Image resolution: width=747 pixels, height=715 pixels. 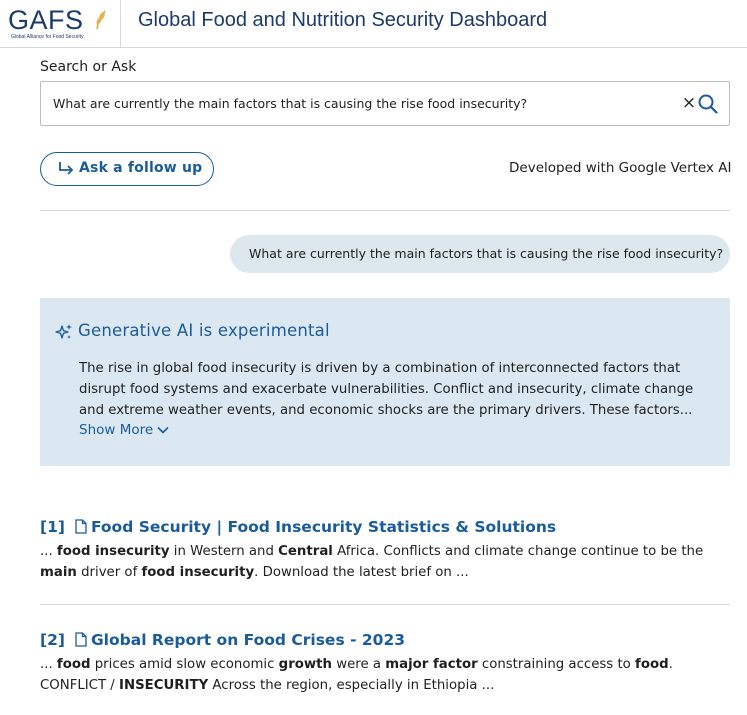 I want to click on snippet-text: prices amid slow economic, so click(x=184, y=664).